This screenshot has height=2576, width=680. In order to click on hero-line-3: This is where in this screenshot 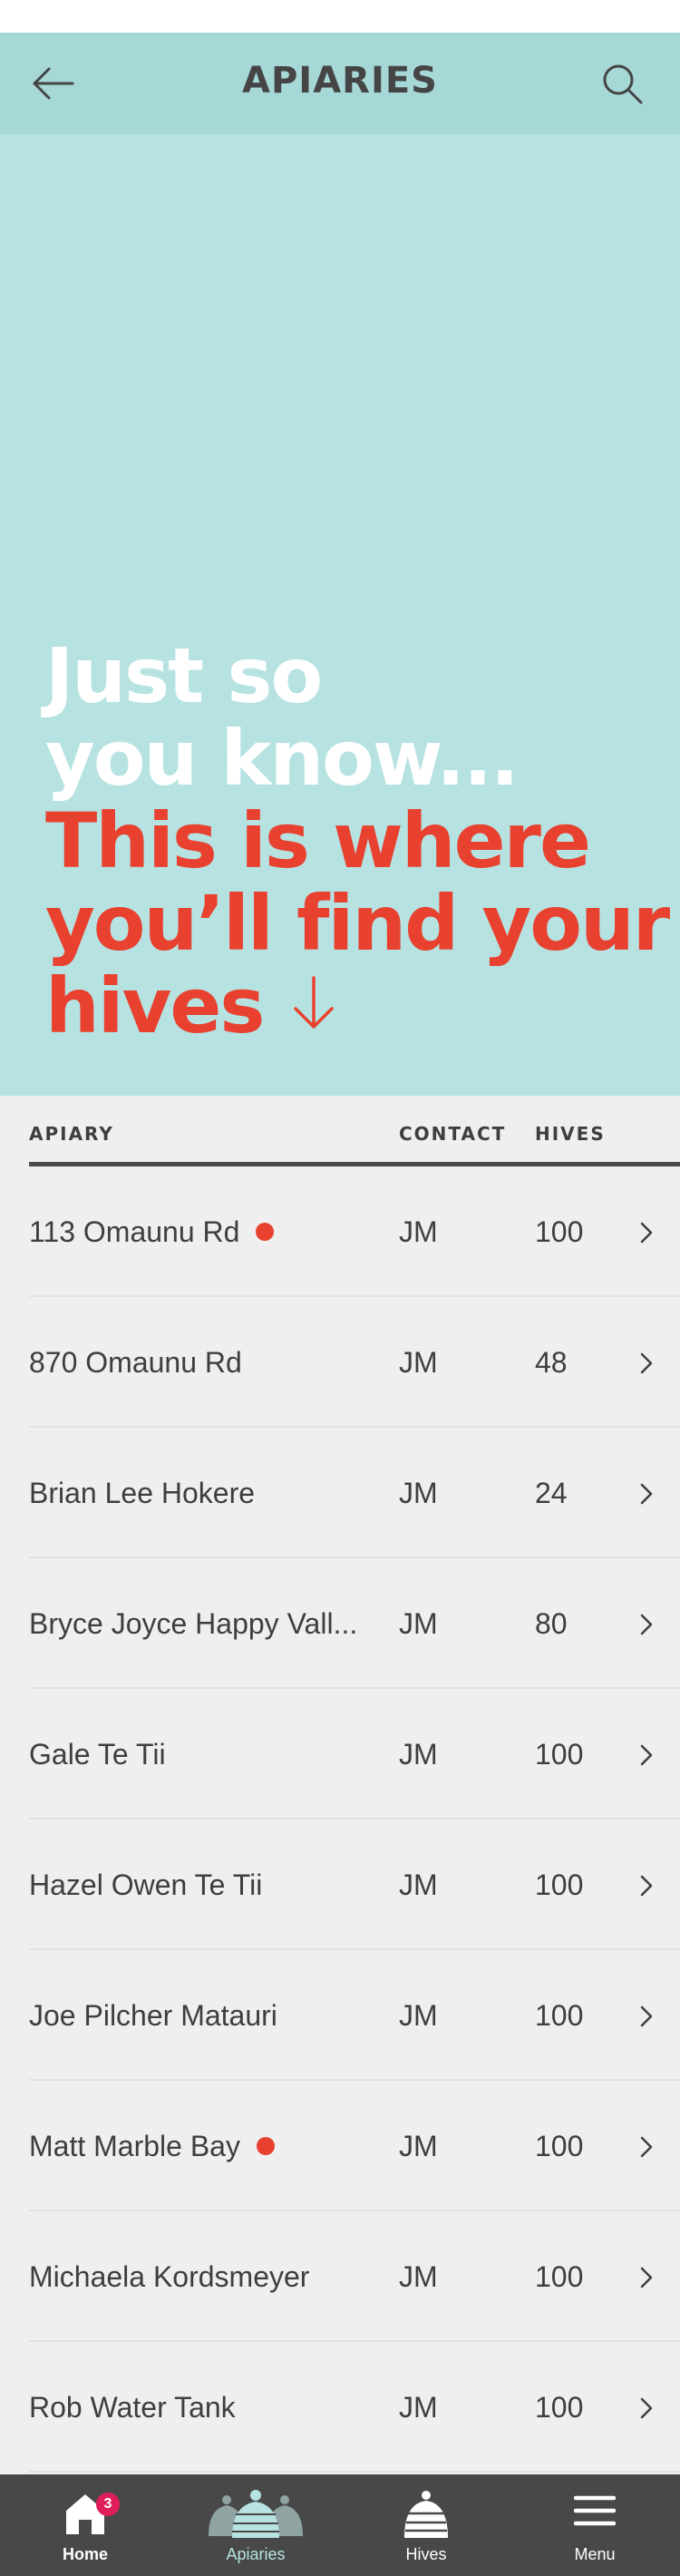, I will do `click(318, 840)`.